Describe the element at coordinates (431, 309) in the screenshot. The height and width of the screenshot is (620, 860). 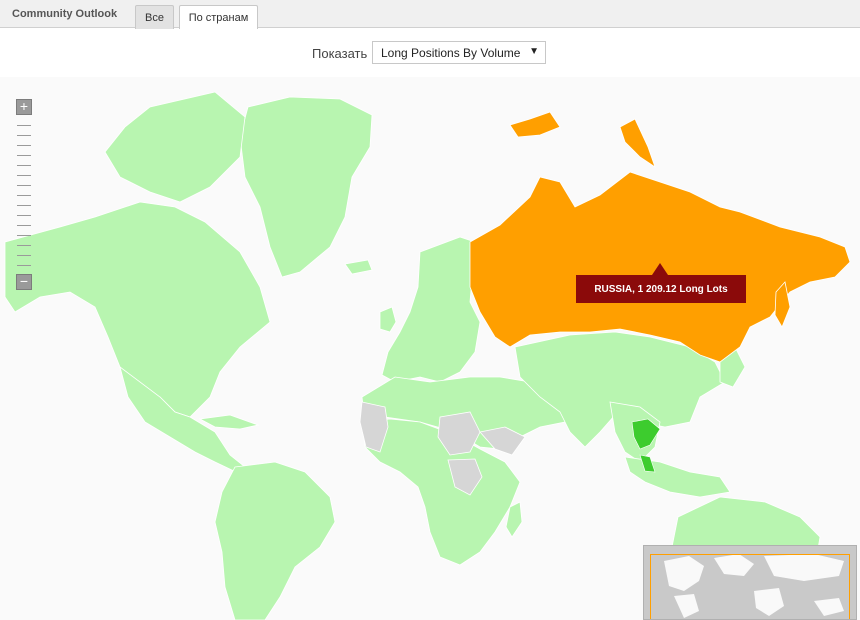
I see `country-europe` at that location.